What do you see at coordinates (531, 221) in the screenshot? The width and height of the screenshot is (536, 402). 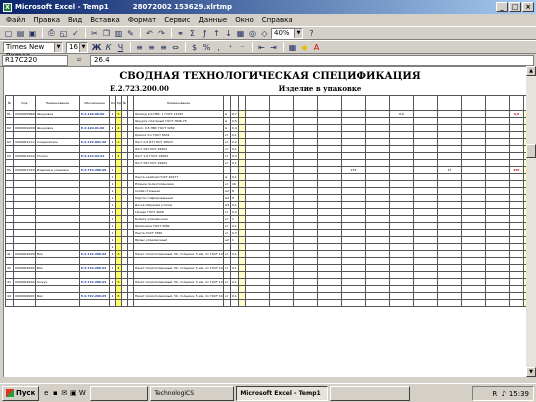 I see `vertical-scrollbar: ▲ ▼` at bounding box center [531, 221].